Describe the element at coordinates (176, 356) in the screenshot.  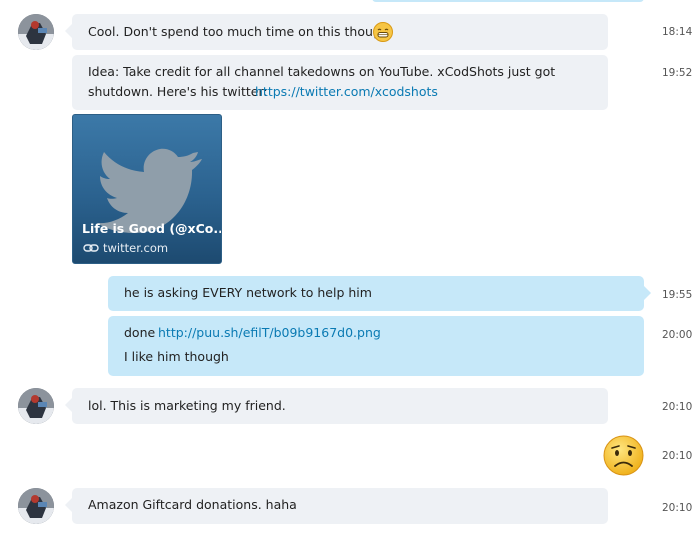
I see `message-text: I like him though` at that location.